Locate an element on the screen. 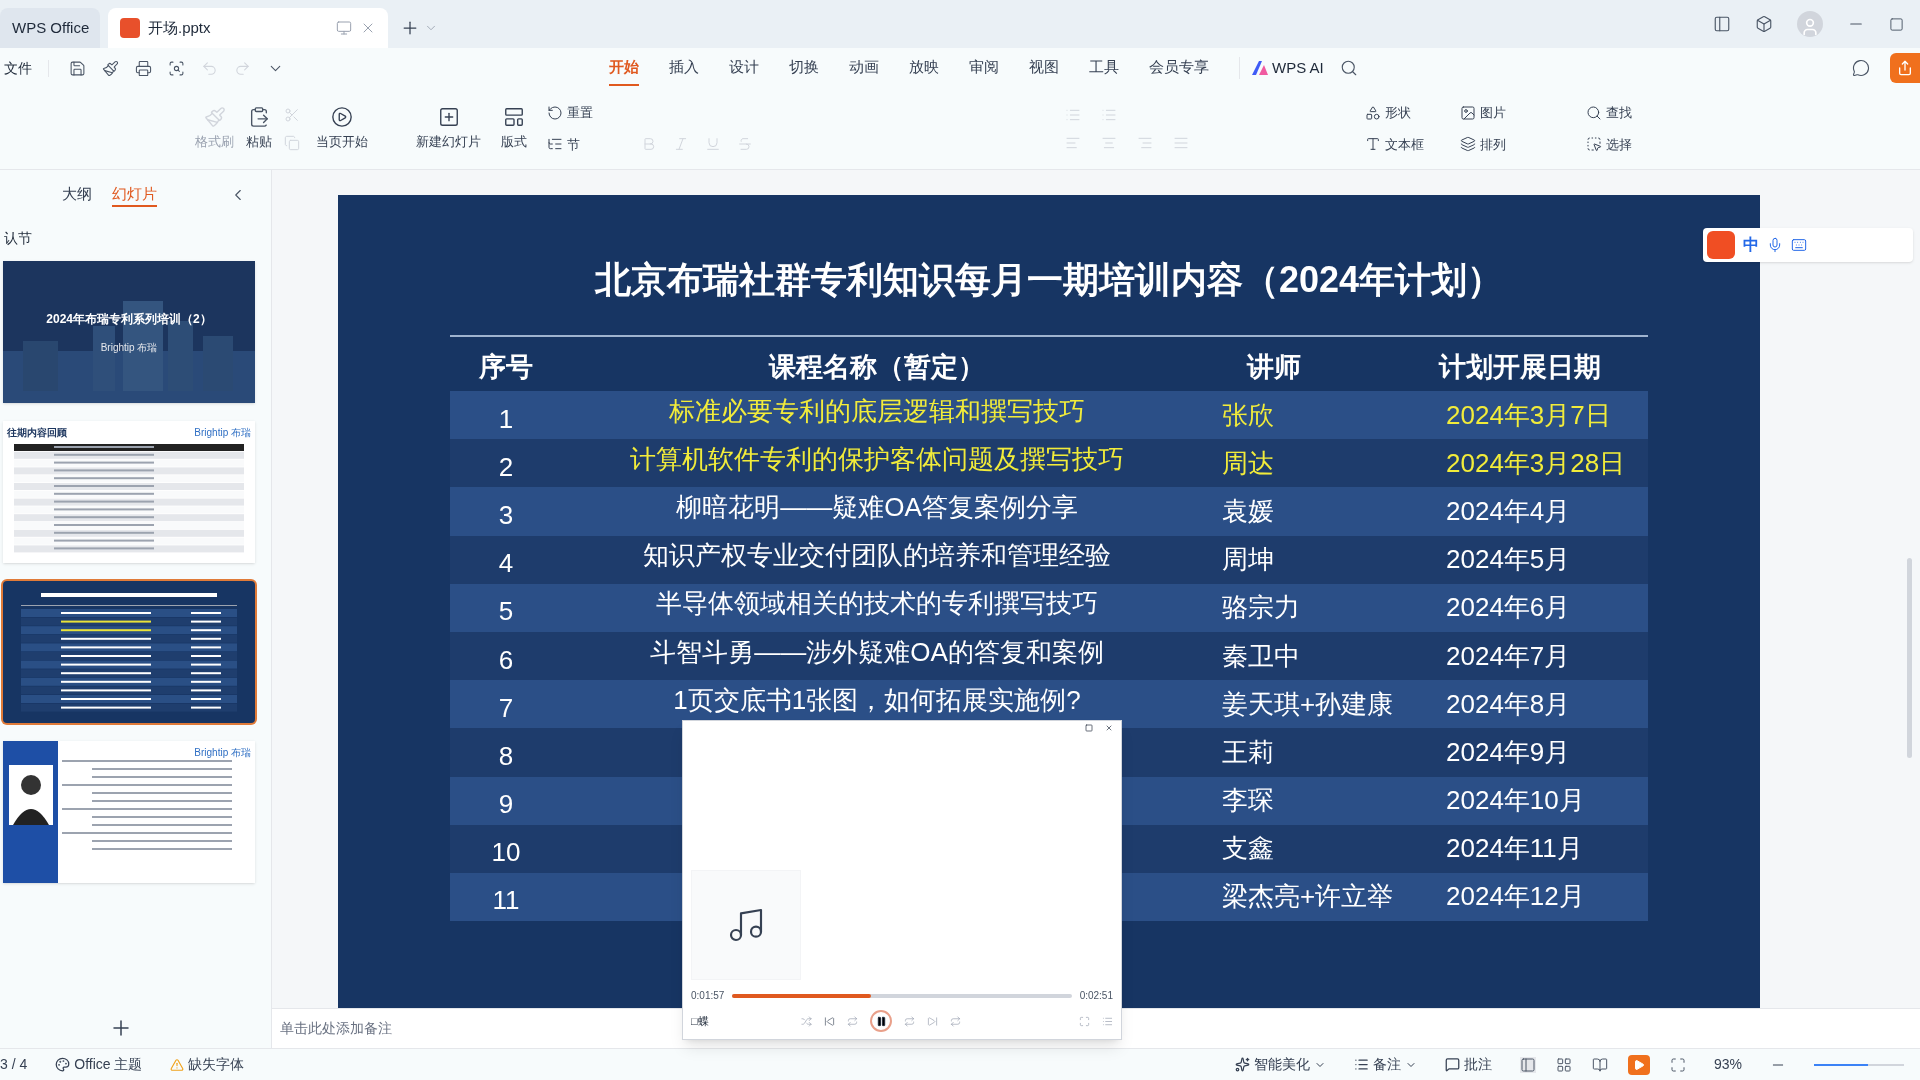  table-cell-text: 2024年9月 is located at coordinates (1508, 752).